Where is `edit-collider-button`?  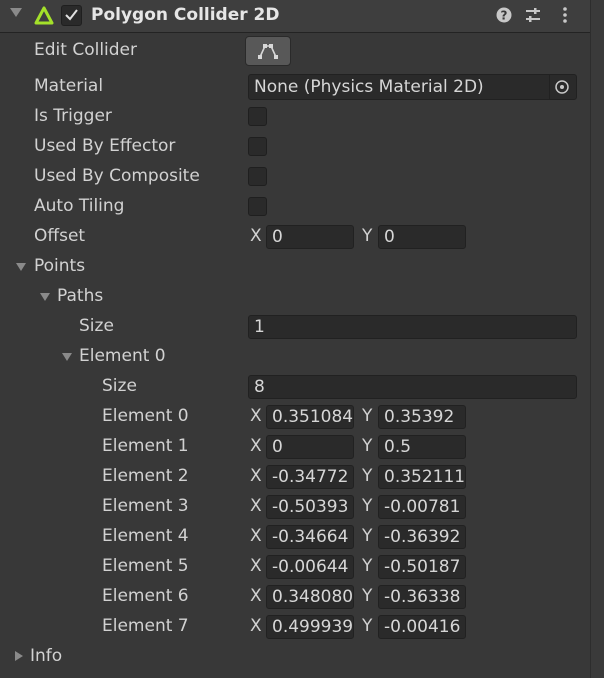 edit-collider-button is located at coordinates (268, 51).